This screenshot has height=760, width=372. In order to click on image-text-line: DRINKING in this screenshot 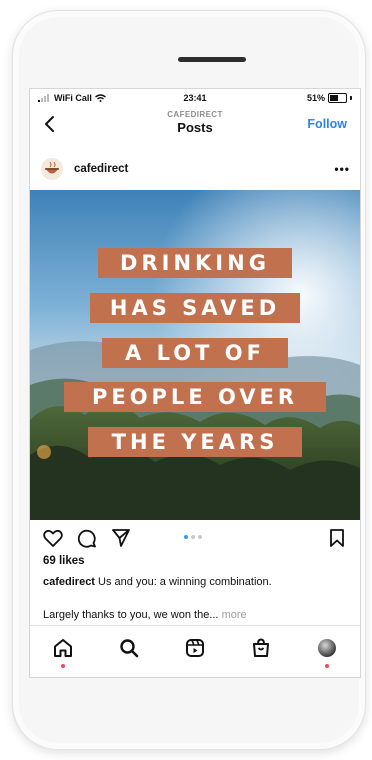, I will do `click(195, 263)`.